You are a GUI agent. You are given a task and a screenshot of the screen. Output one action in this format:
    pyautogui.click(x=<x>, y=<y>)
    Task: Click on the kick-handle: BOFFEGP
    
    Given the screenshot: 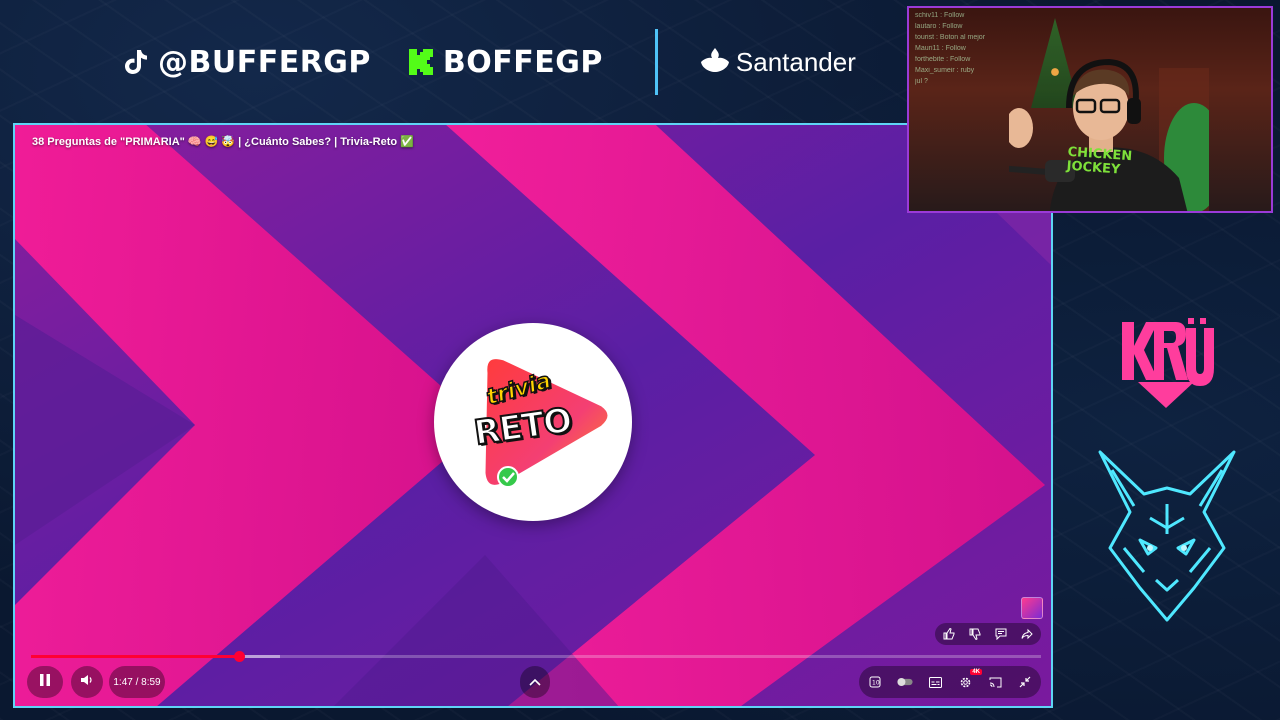 What is the action you would take?
    pyautogui.click(x=522, y=62)
    